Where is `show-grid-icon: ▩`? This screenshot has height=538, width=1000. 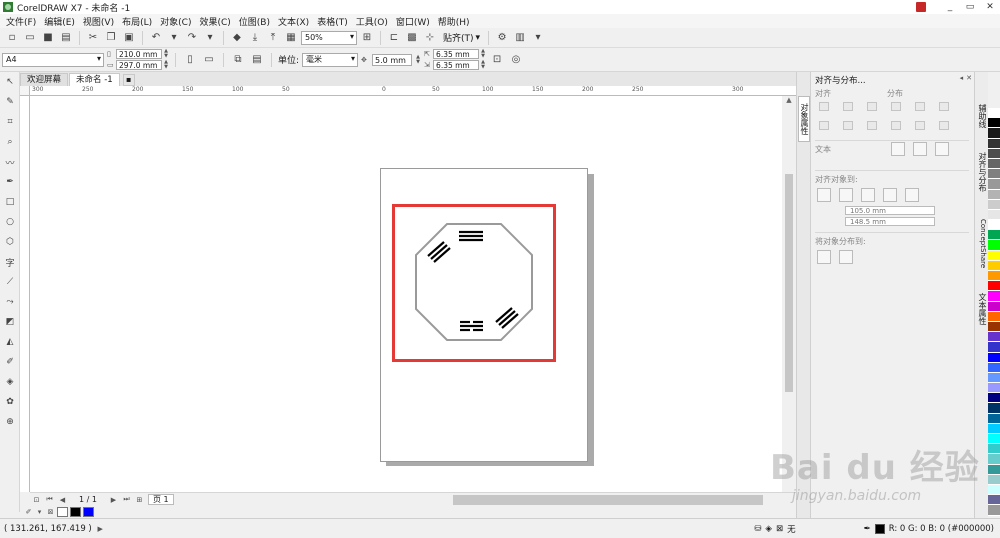
show-grid-icon: ▩ is located at coordinates (412, 38).